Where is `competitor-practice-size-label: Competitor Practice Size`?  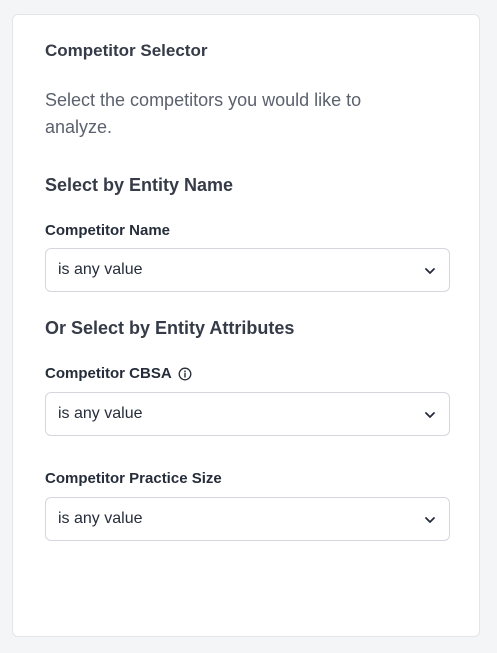 competitor-practice-size-label: Competitor Practice Size is located at coordinates (133, 478).